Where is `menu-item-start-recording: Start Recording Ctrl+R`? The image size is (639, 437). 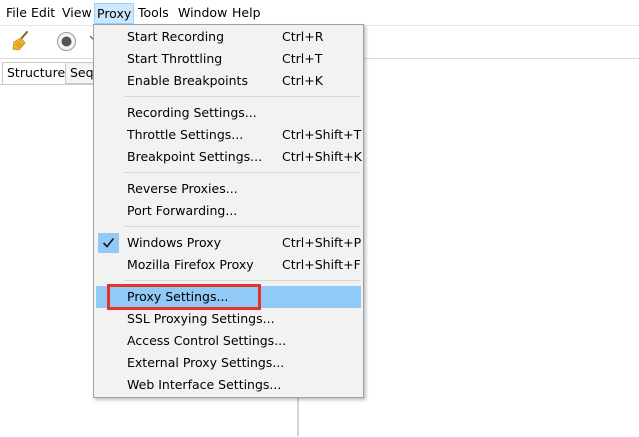
menu-item-start-recording: Start Recording Ctrl+R is located at coordinates (228, 37).